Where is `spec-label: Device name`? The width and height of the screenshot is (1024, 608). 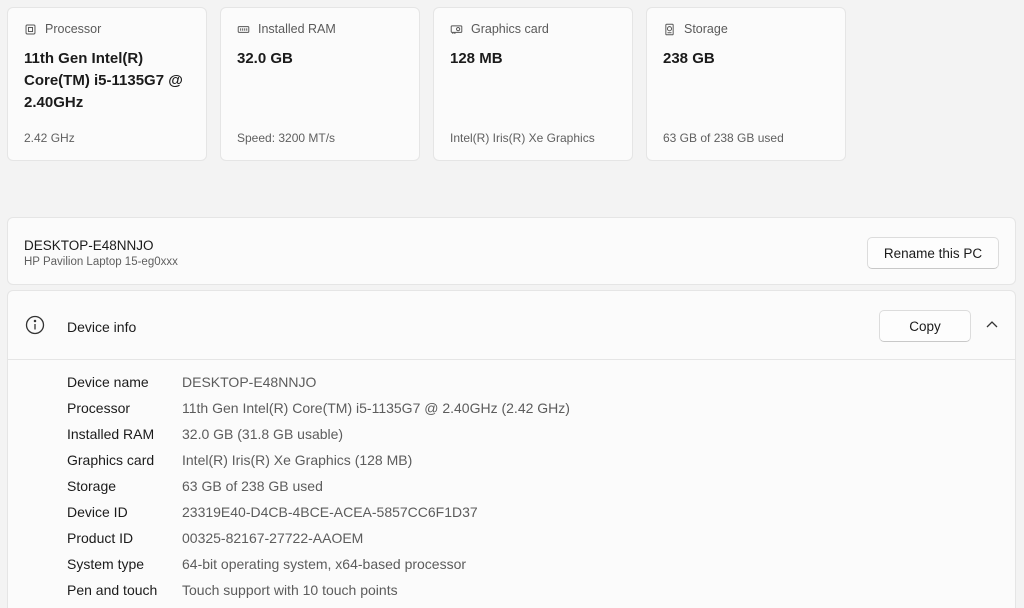 spec-label: Device name is located at coordinates (108, 382).